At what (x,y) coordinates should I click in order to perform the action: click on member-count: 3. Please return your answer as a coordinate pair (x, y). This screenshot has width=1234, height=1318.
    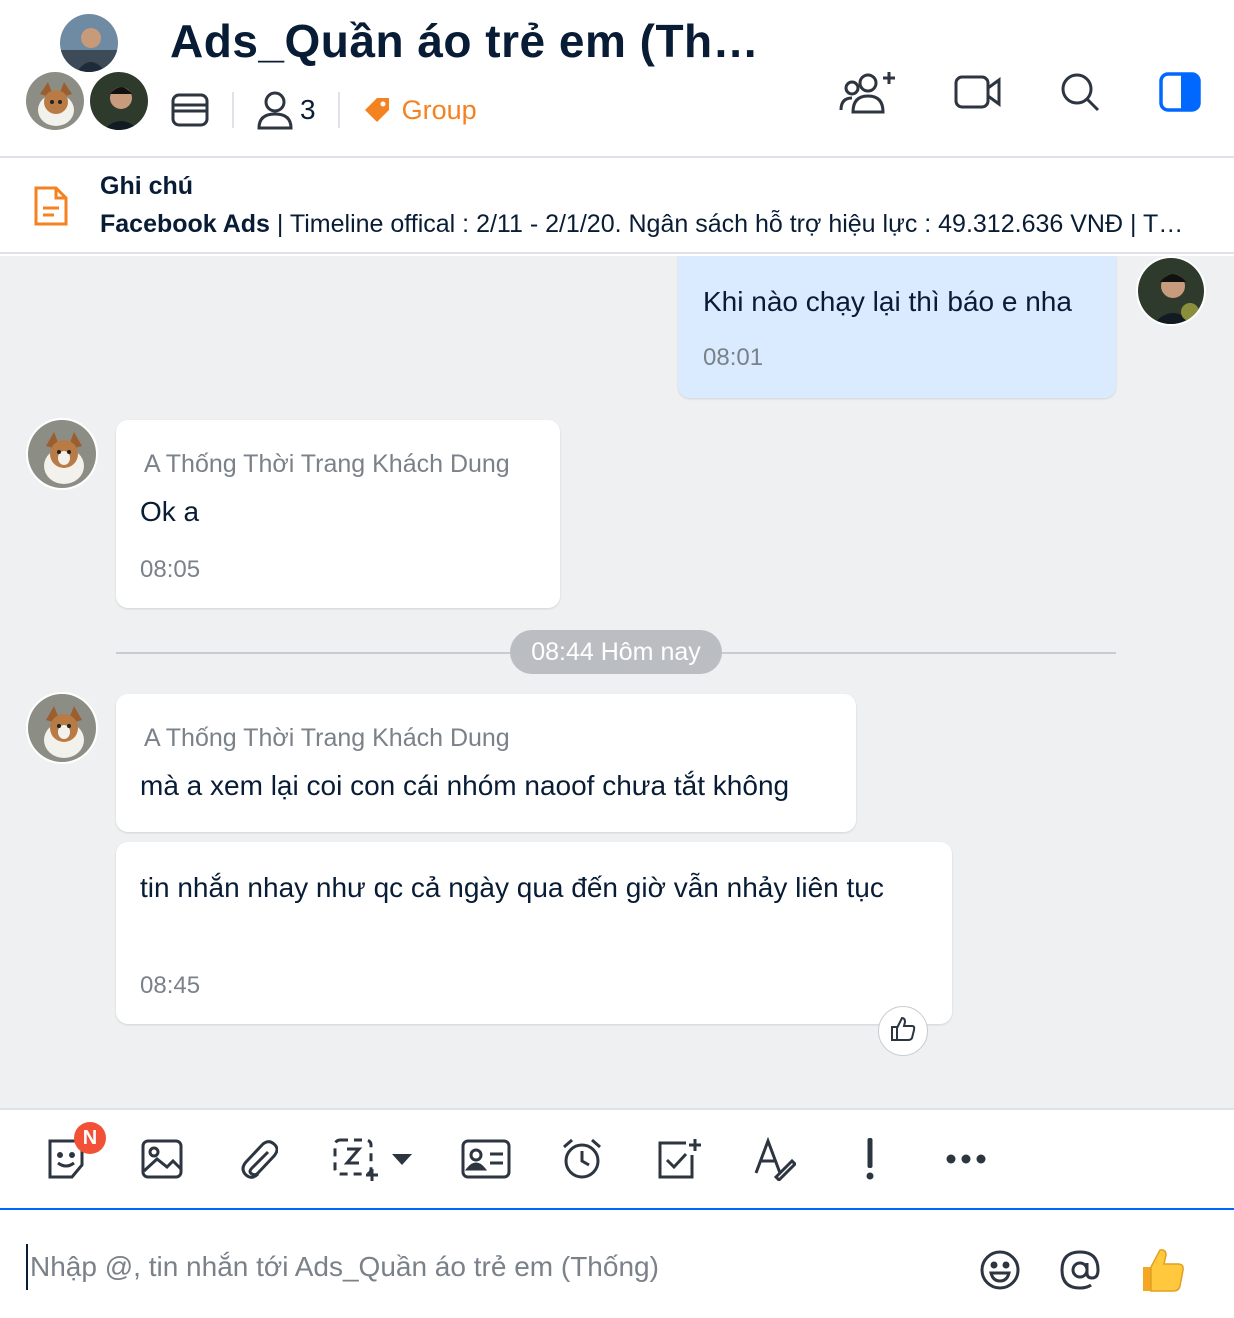
    Looking at the image, I should click on (308, 110).